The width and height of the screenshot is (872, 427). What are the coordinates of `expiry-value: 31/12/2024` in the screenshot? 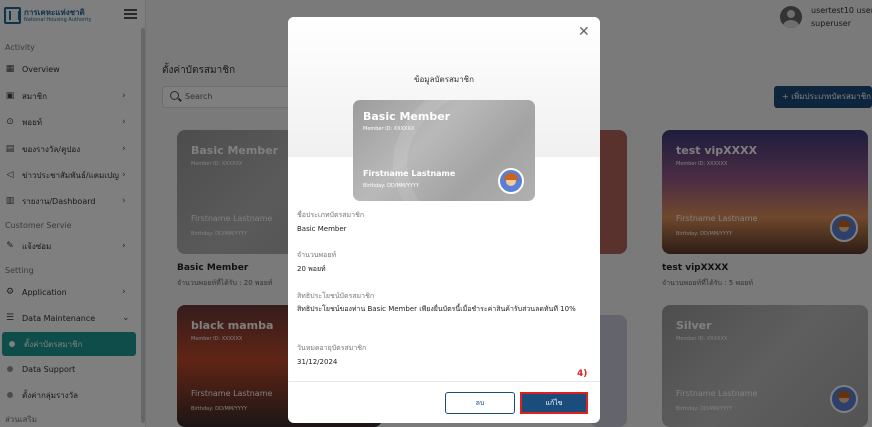 It's located at (317, 362).